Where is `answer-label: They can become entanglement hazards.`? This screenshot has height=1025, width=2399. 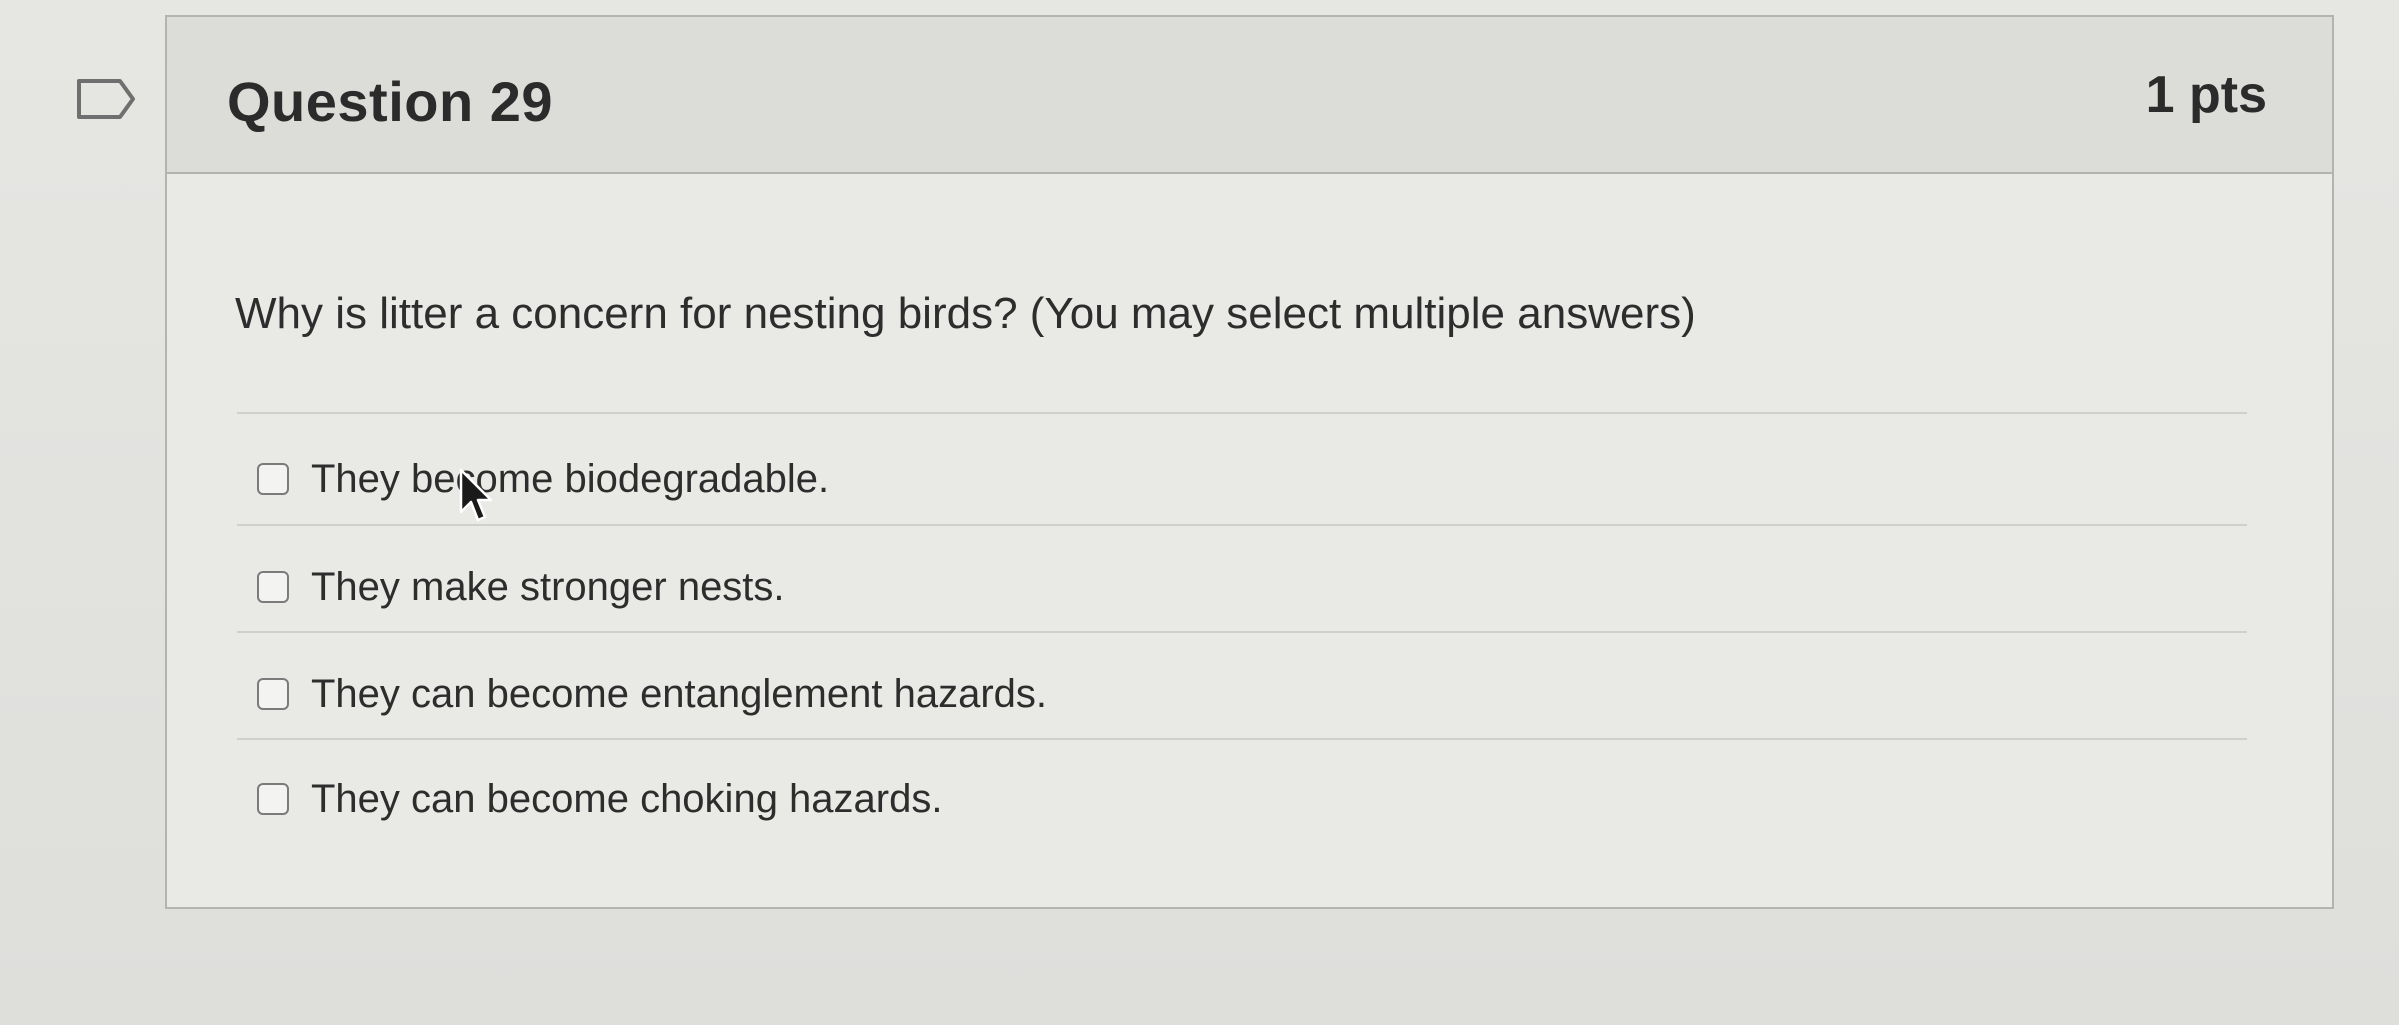 answer-label: They can become entanglement hazards. is located at coordinates (679, 693).